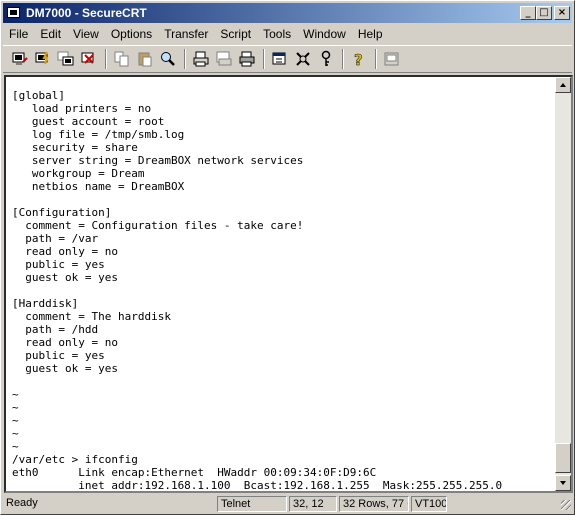 This screenshot has height=515, width=575. What do you see at coordinates (98, 134) in the screenshot?
I see `terminal-line: log file = /tmp/smb.log` at bounding box center [98, 134].